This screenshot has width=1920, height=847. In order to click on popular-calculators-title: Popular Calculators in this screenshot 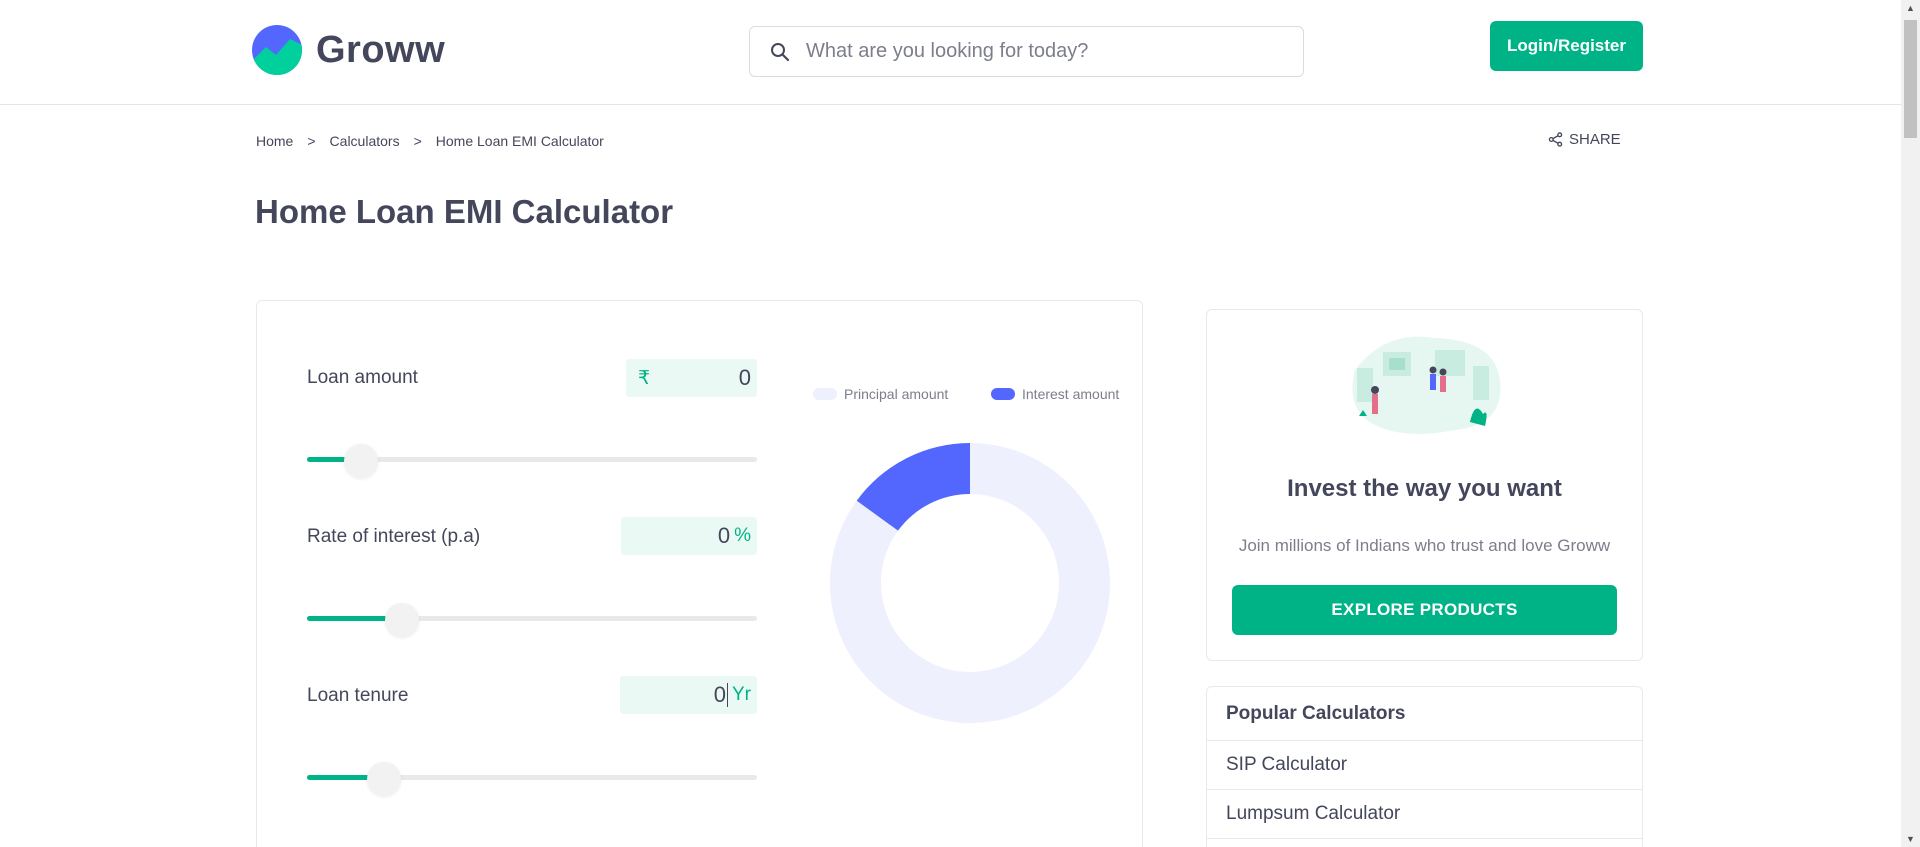, I will do `click(1424, 714)`.